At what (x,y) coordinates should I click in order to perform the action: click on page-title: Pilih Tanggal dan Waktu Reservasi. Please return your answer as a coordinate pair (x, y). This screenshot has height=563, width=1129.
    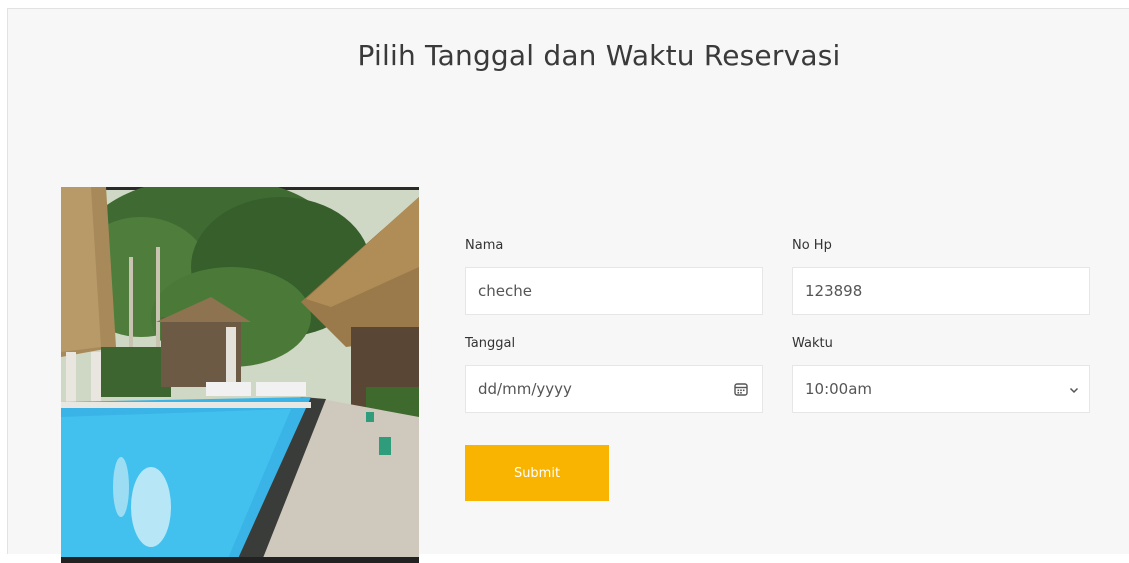
    Looking at the image, I should click on (599, 55).